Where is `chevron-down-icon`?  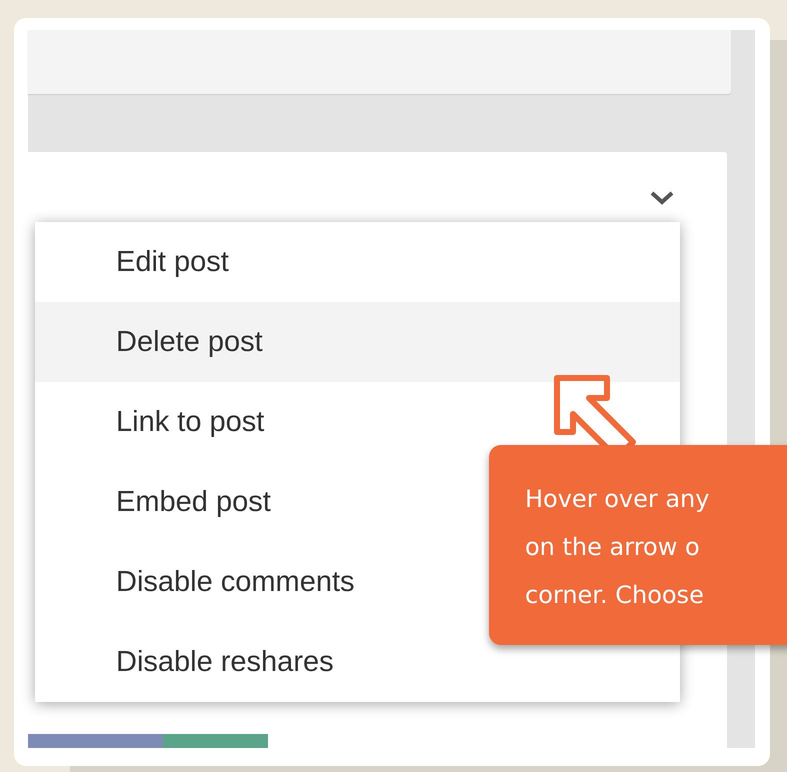 chevron-down-icon is located at coordinates (662, 198).